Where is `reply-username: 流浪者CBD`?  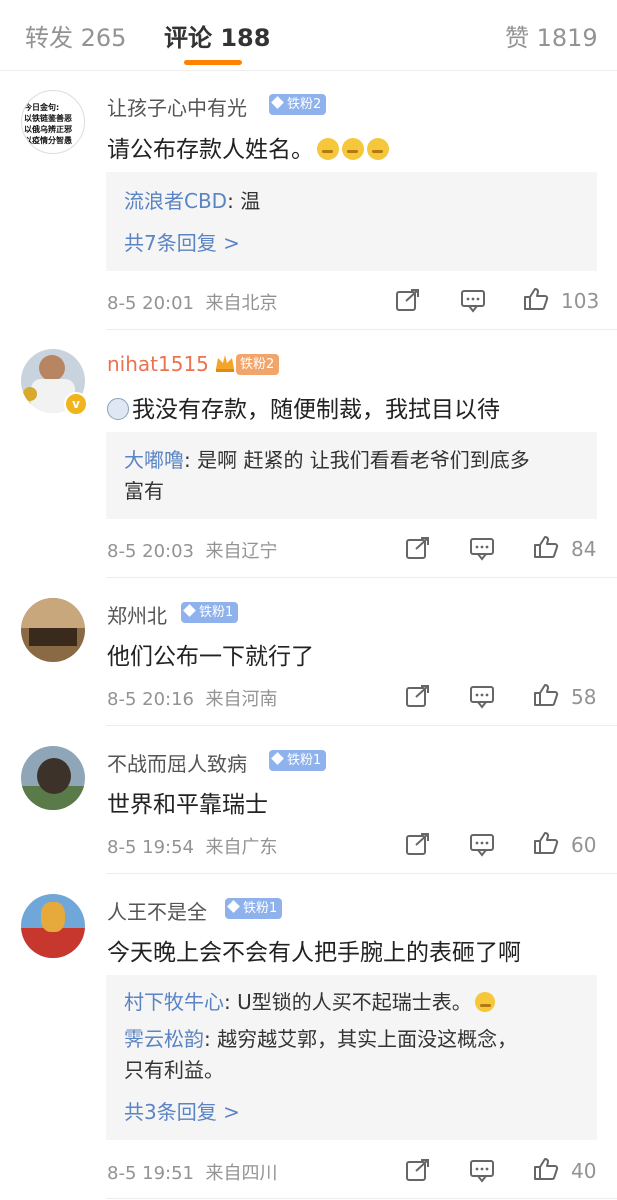 reply-username: 流浪者CBD is located at coordinates (175, 201).